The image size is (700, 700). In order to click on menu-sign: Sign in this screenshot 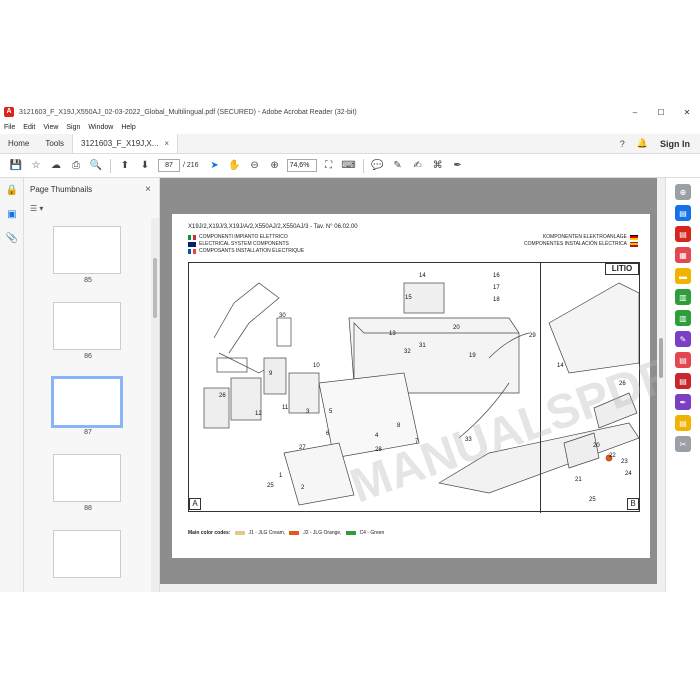, I will do `click(73, 127)`.